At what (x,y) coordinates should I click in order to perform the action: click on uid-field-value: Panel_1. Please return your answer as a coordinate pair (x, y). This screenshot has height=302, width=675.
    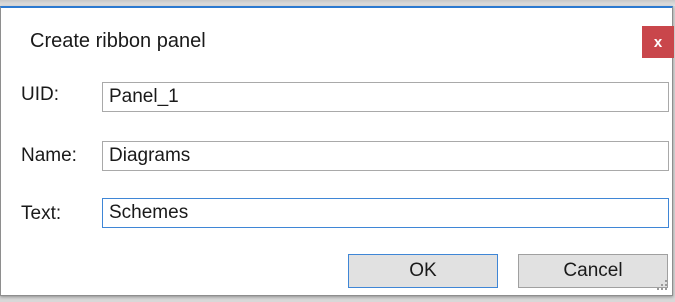
    Looking at the image, I should click on (144, 96).